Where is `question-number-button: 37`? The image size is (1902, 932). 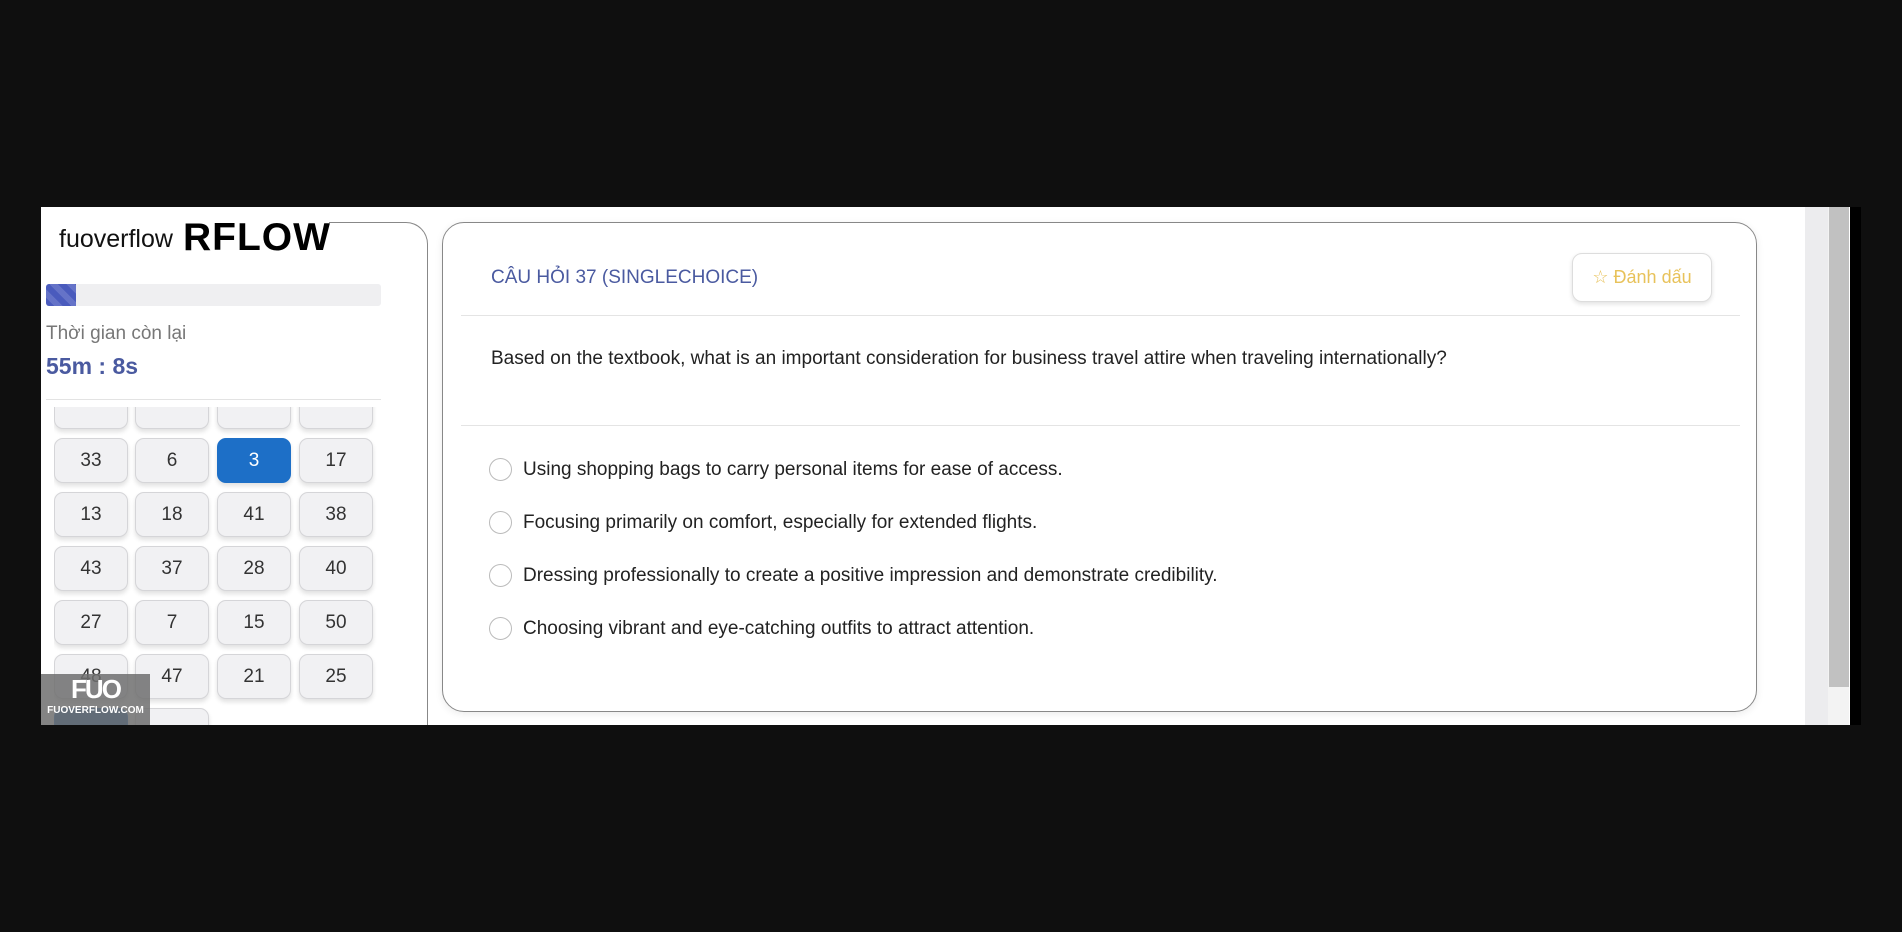 question-number-button: 37 is located at coordinates (172, 568).